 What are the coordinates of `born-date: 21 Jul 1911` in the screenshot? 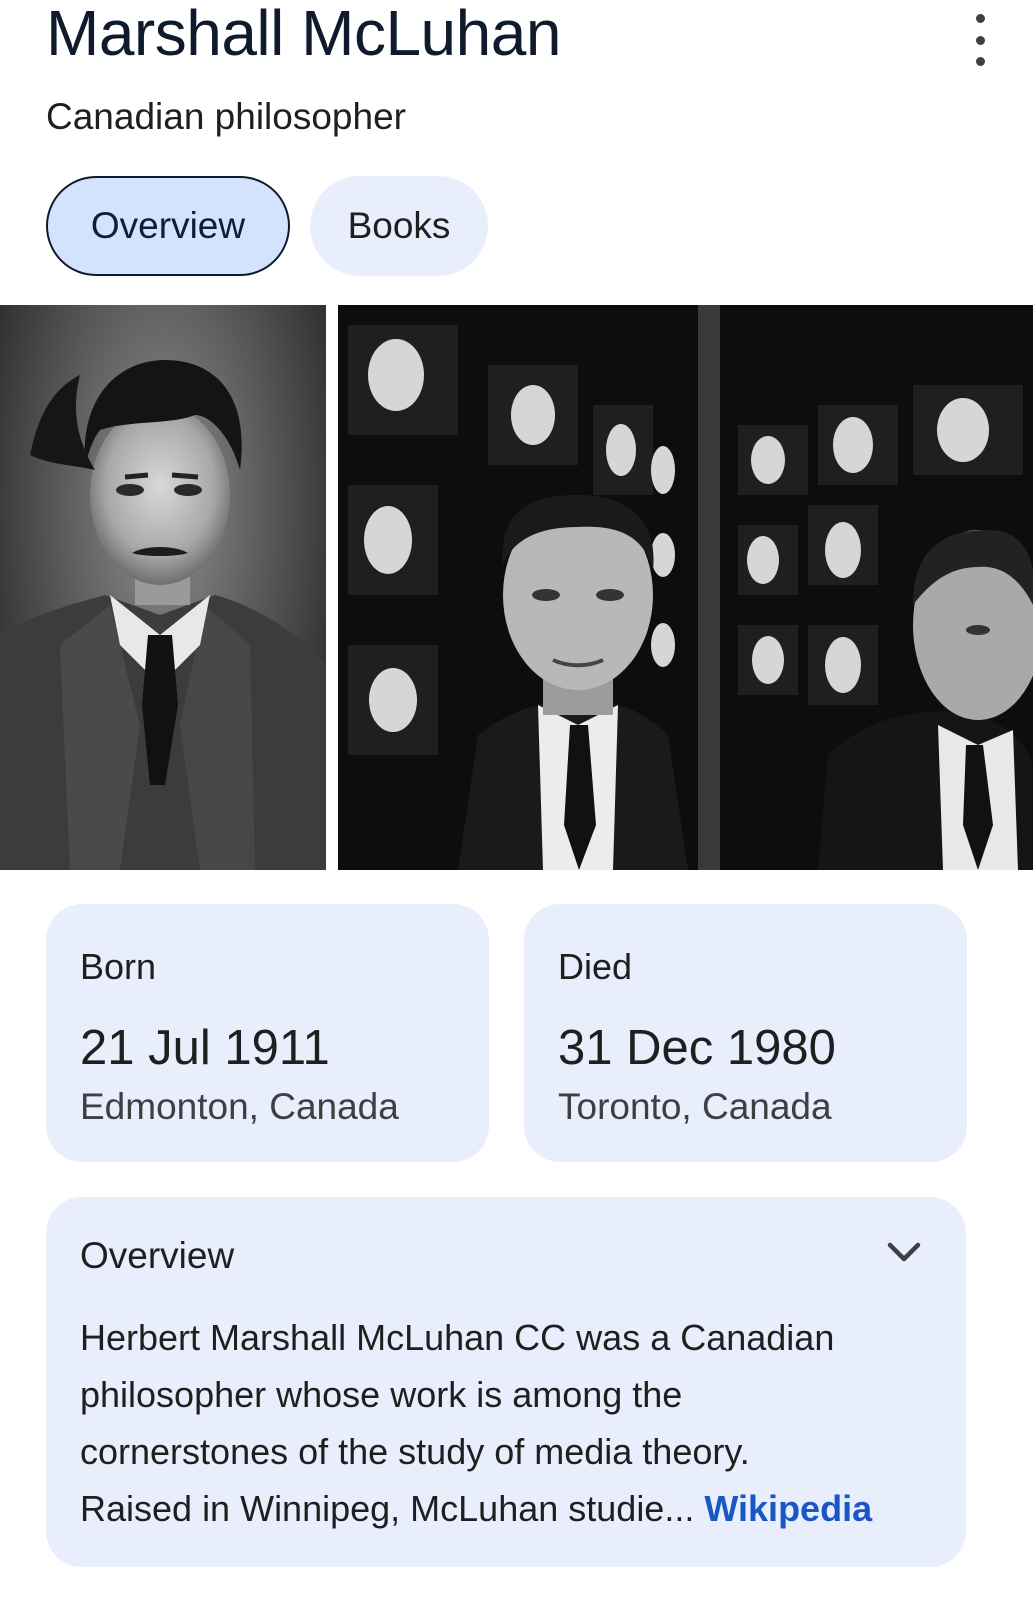 It's located at (205, 1048).